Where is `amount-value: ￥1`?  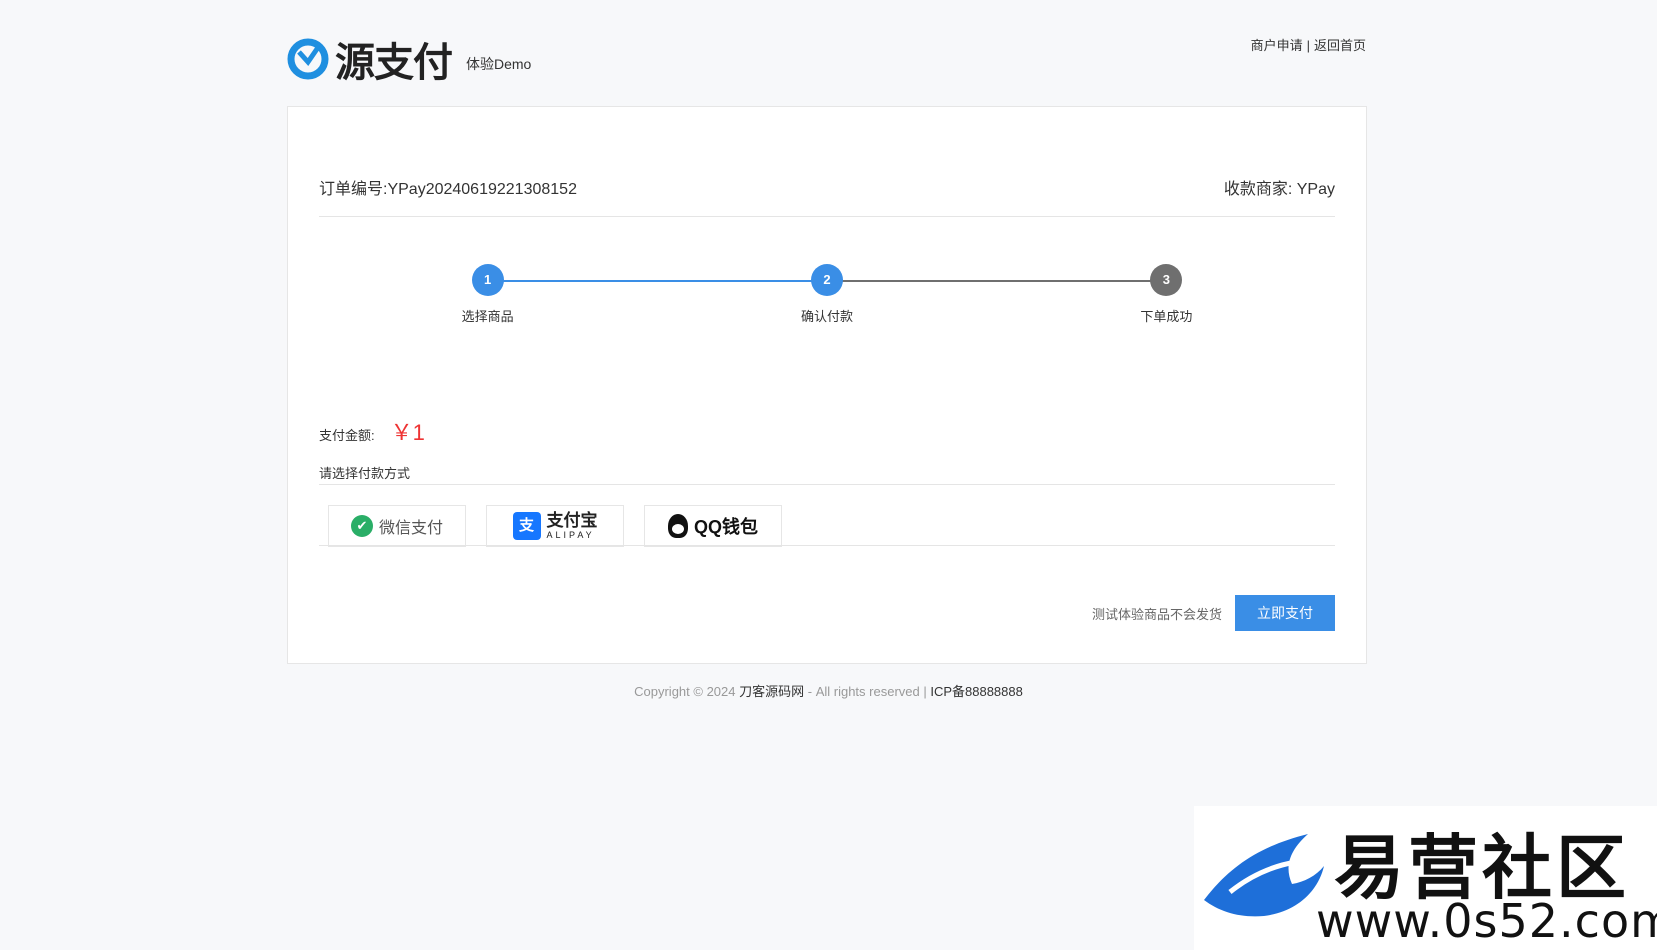
amount-value: ￥1 is located at coordinates (407, 432).